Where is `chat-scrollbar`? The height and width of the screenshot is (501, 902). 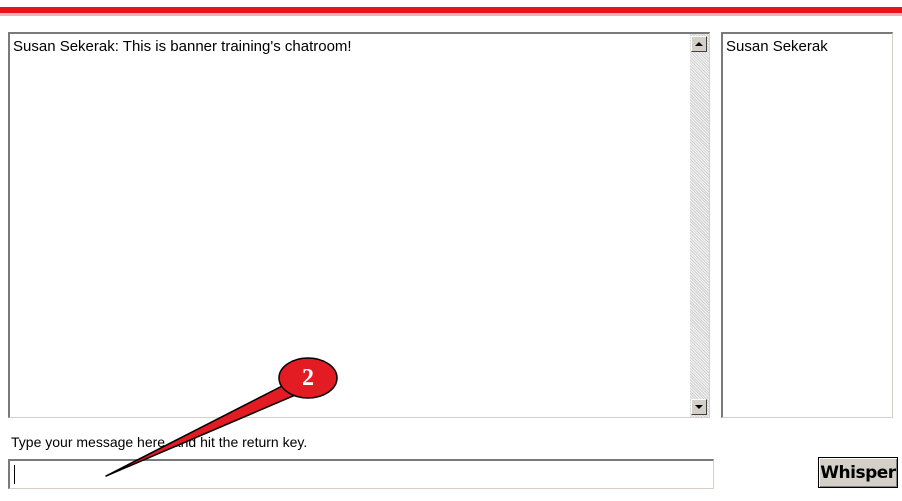 chat-scrollbar is located at coordinates (699, 225).